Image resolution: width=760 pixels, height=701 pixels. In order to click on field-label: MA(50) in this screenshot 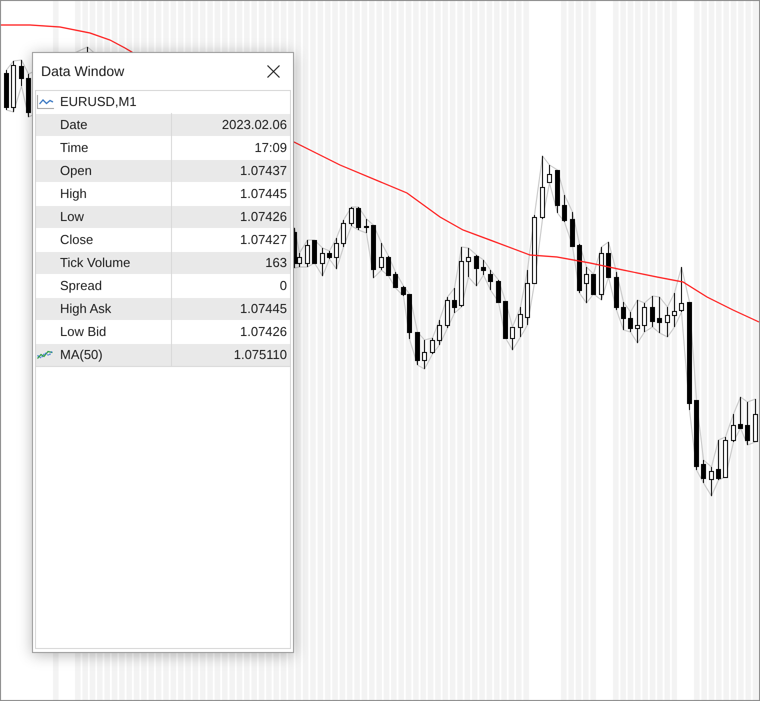, I will do `click(81, 355)`.